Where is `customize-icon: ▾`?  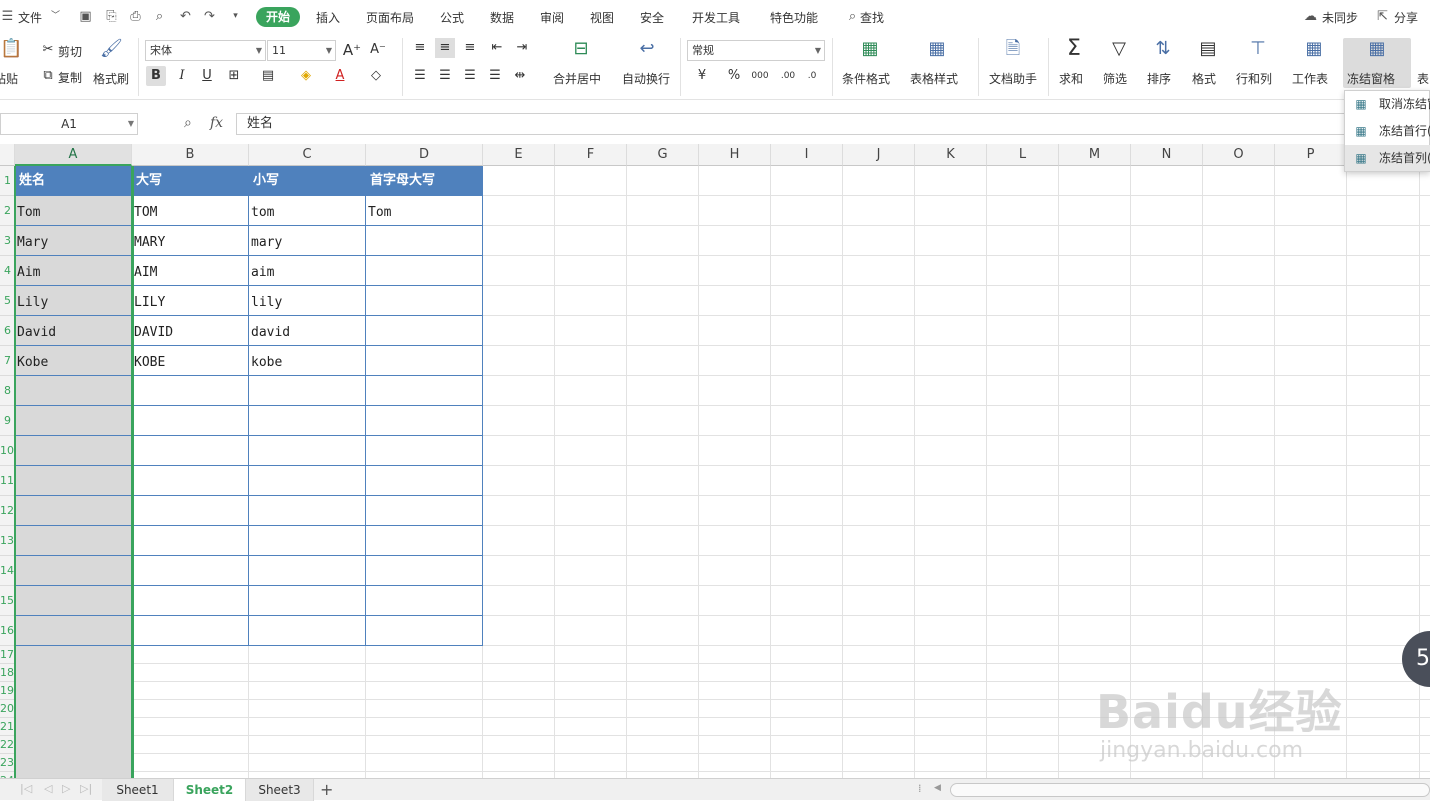 customize-icon: ▾ is located at coordinates (235, 16).